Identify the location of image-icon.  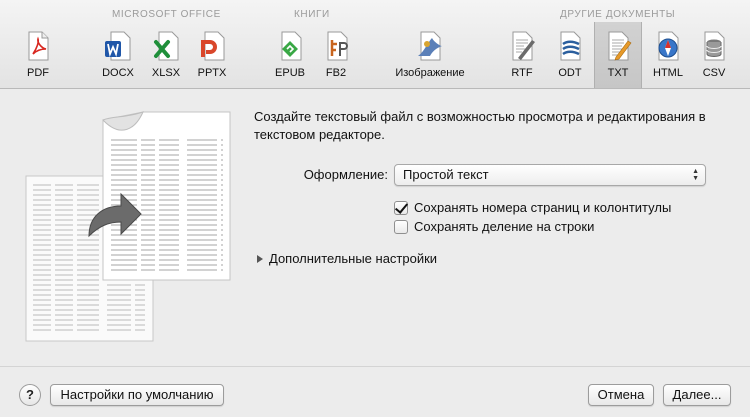
(430, 46).